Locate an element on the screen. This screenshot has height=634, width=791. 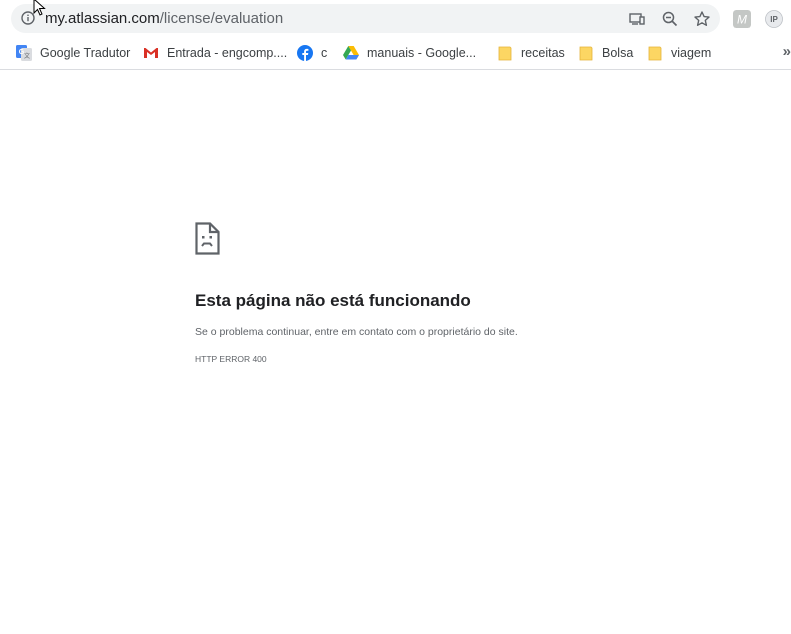
google-translate-icon: G 文 is located at coordinates (24, 53).